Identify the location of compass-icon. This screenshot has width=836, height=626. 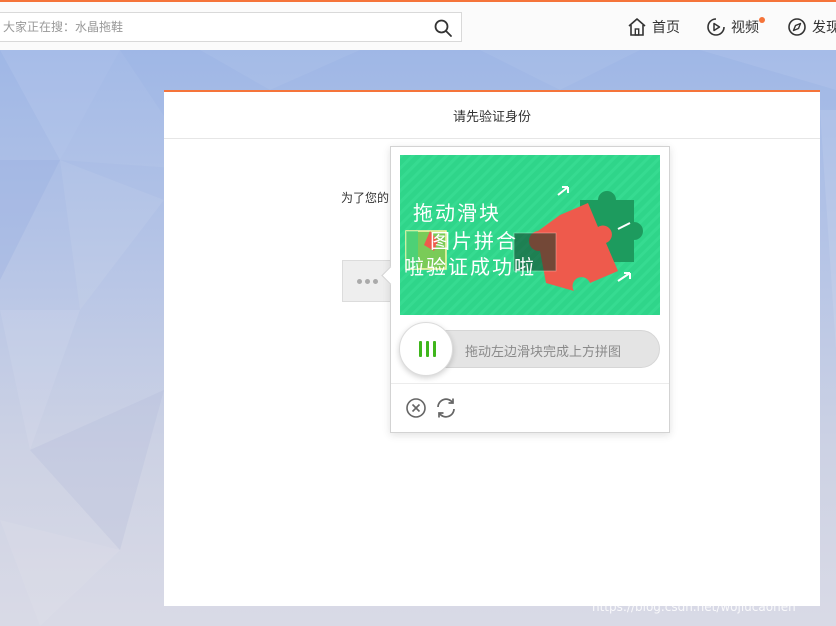
(797, 27).